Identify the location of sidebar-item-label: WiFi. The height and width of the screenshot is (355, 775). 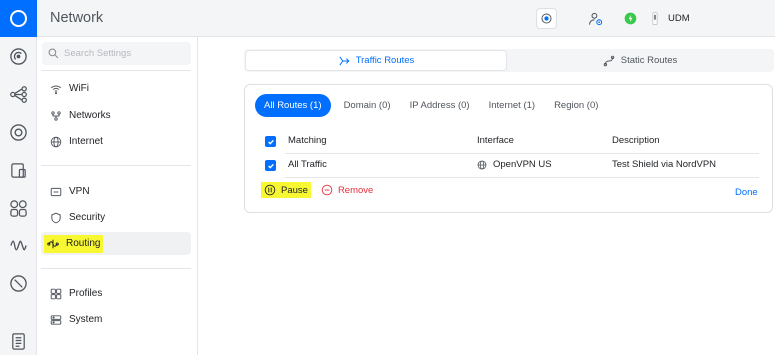
(79, 88).